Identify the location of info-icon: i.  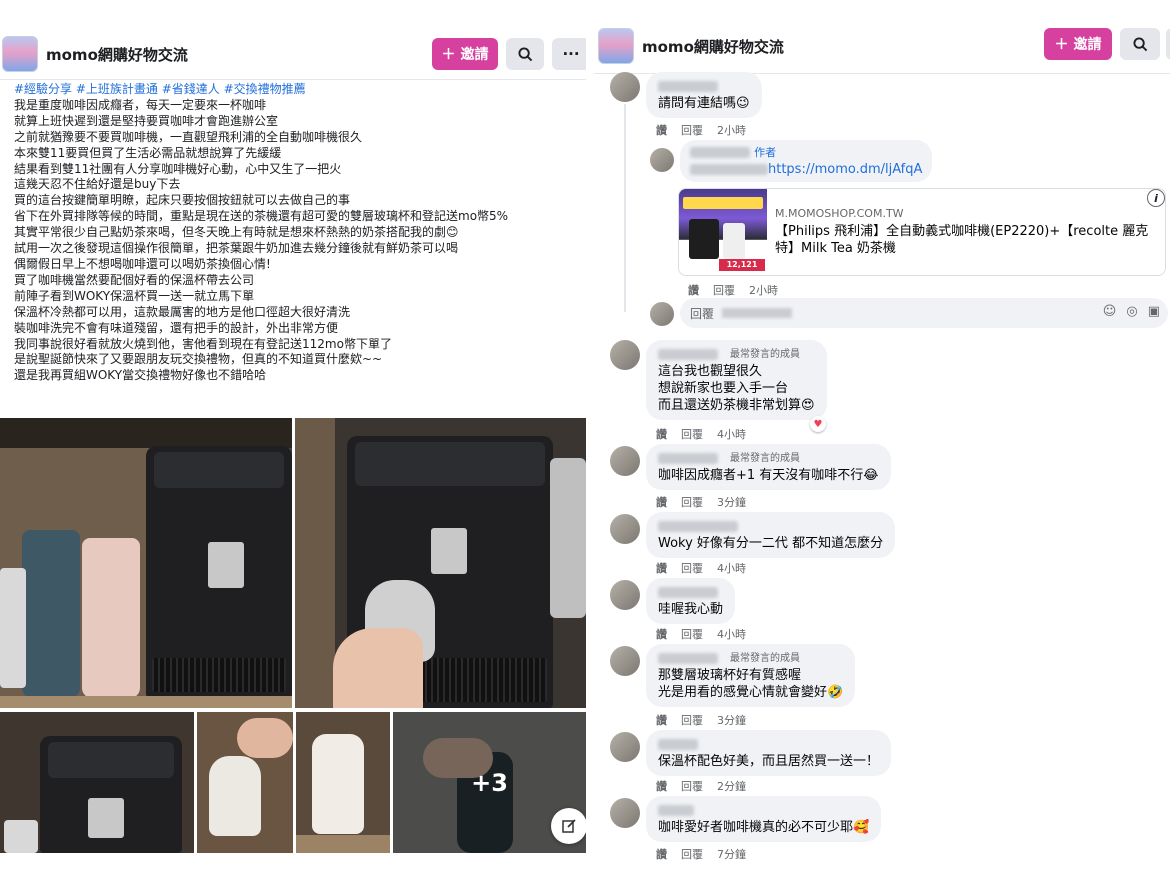
(1156, 198).